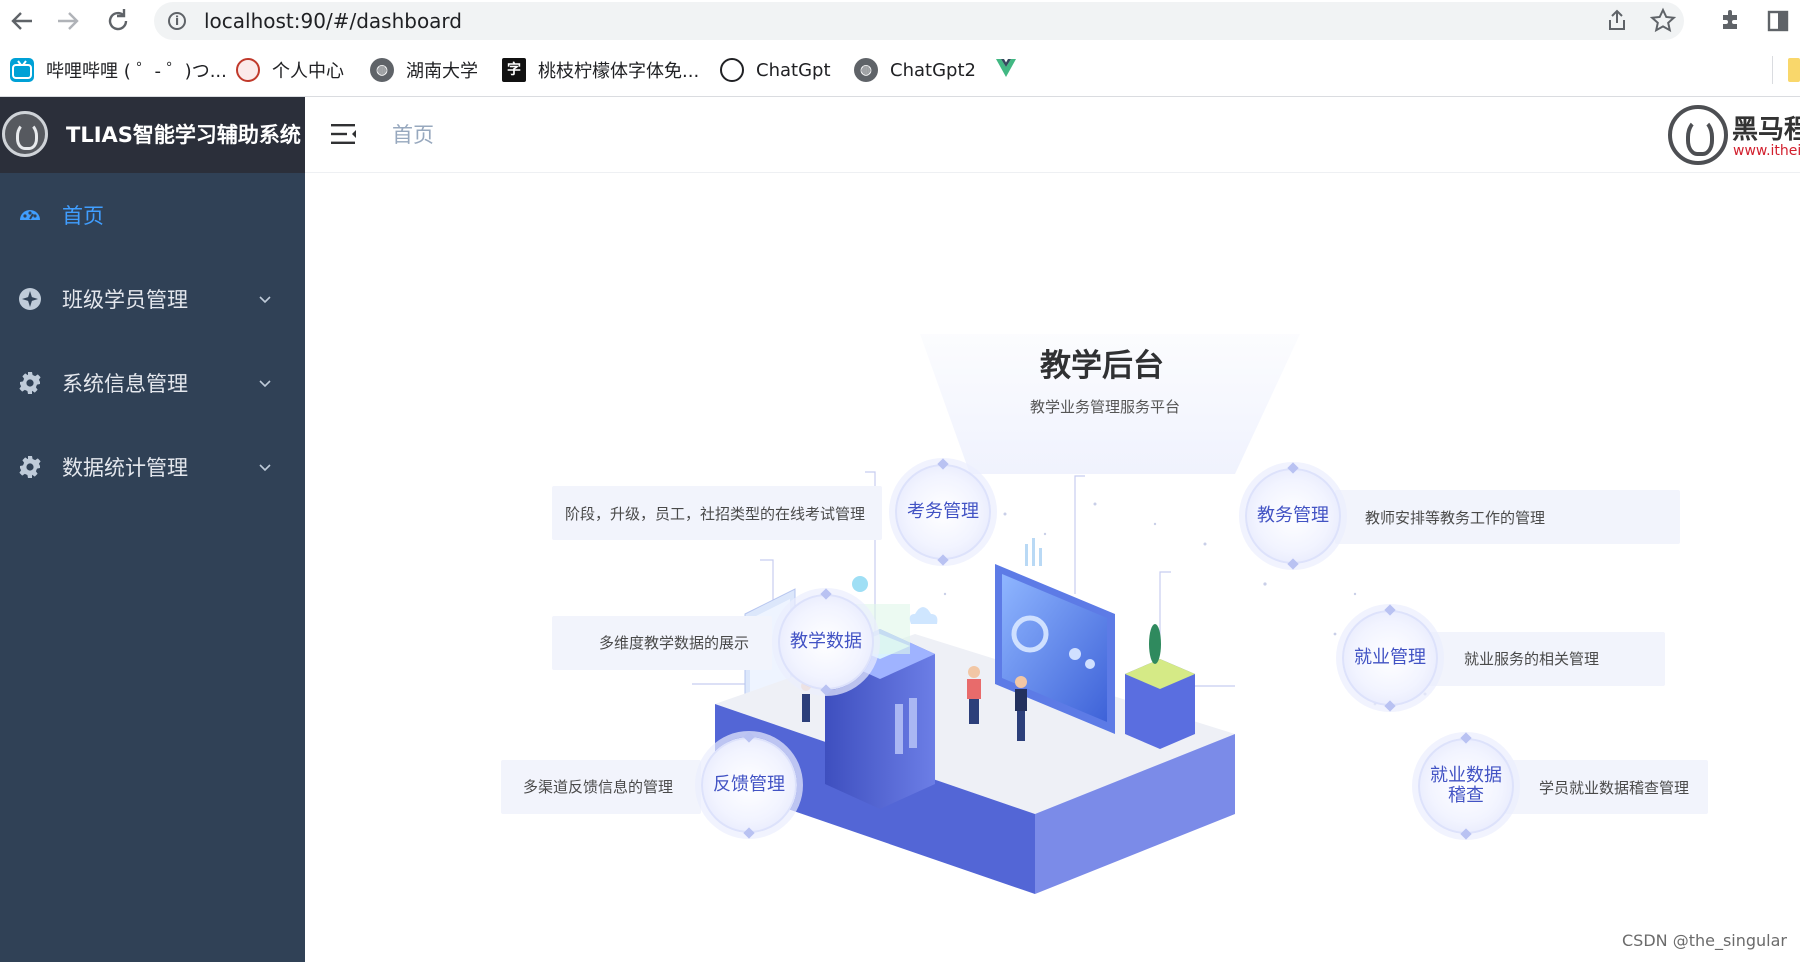 This screenshot has width=1800, height=962. I want to click on app-header: 首页 黑马程 www.itheir, so click(1052, 135).